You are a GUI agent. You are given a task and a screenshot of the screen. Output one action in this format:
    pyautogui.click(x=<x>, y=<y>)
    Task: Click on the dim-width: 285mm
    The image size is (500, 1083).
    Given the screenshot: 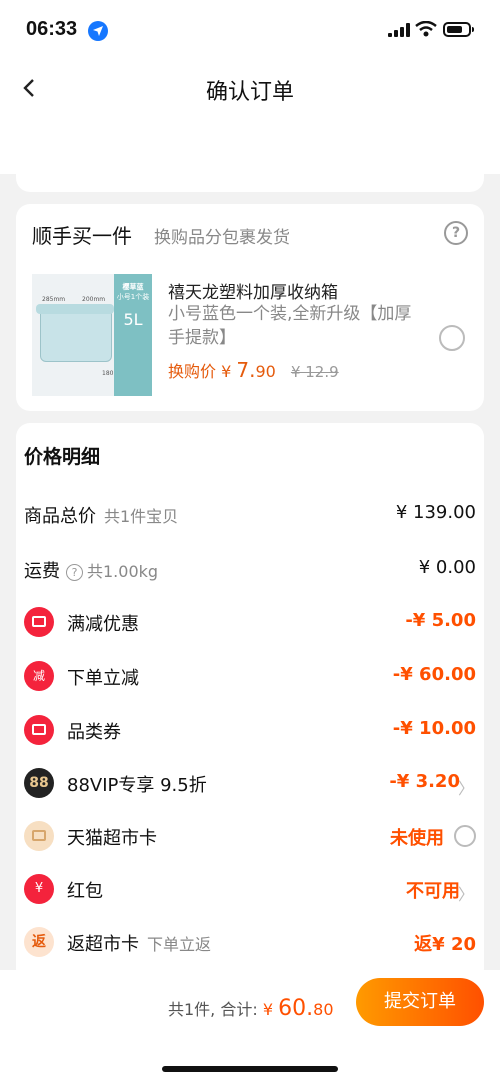 What is the action you would take?
    pyautogui.click(x=54, y=299)
    